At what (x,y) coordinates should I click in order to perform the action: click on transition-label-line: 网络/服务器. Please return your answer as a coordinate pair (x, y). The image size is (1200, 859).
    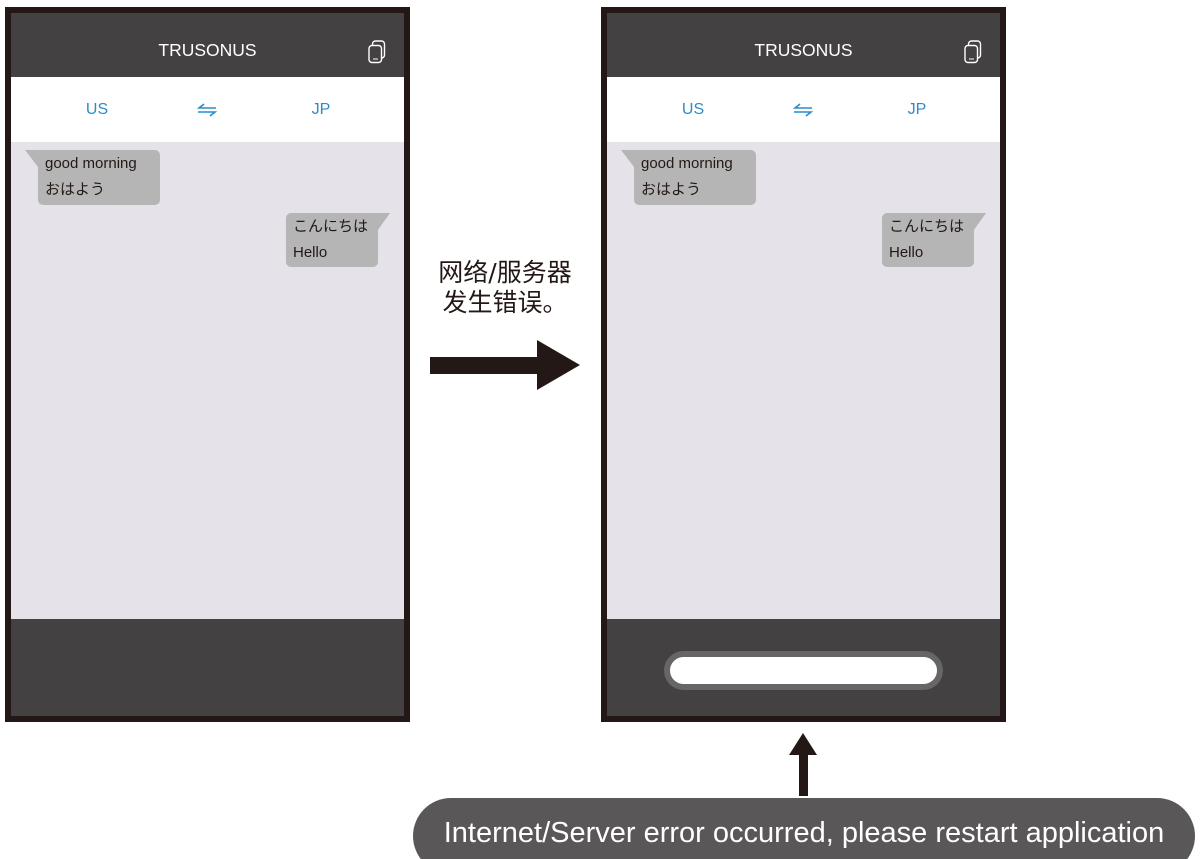
    Looking at the image, I should click on (505, 272).